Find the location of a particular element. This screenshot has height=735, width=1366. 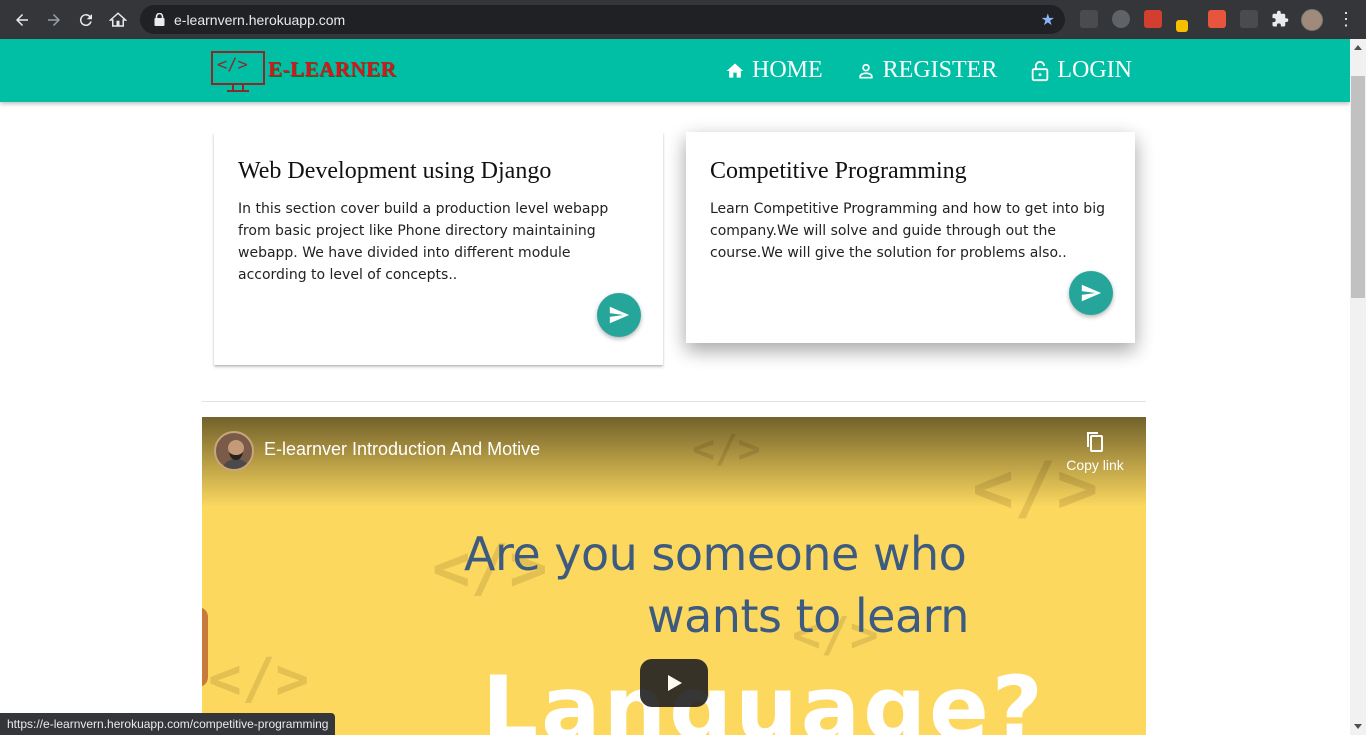

more-menu-icon: ⋮ is located at coordinates (1346, 19).